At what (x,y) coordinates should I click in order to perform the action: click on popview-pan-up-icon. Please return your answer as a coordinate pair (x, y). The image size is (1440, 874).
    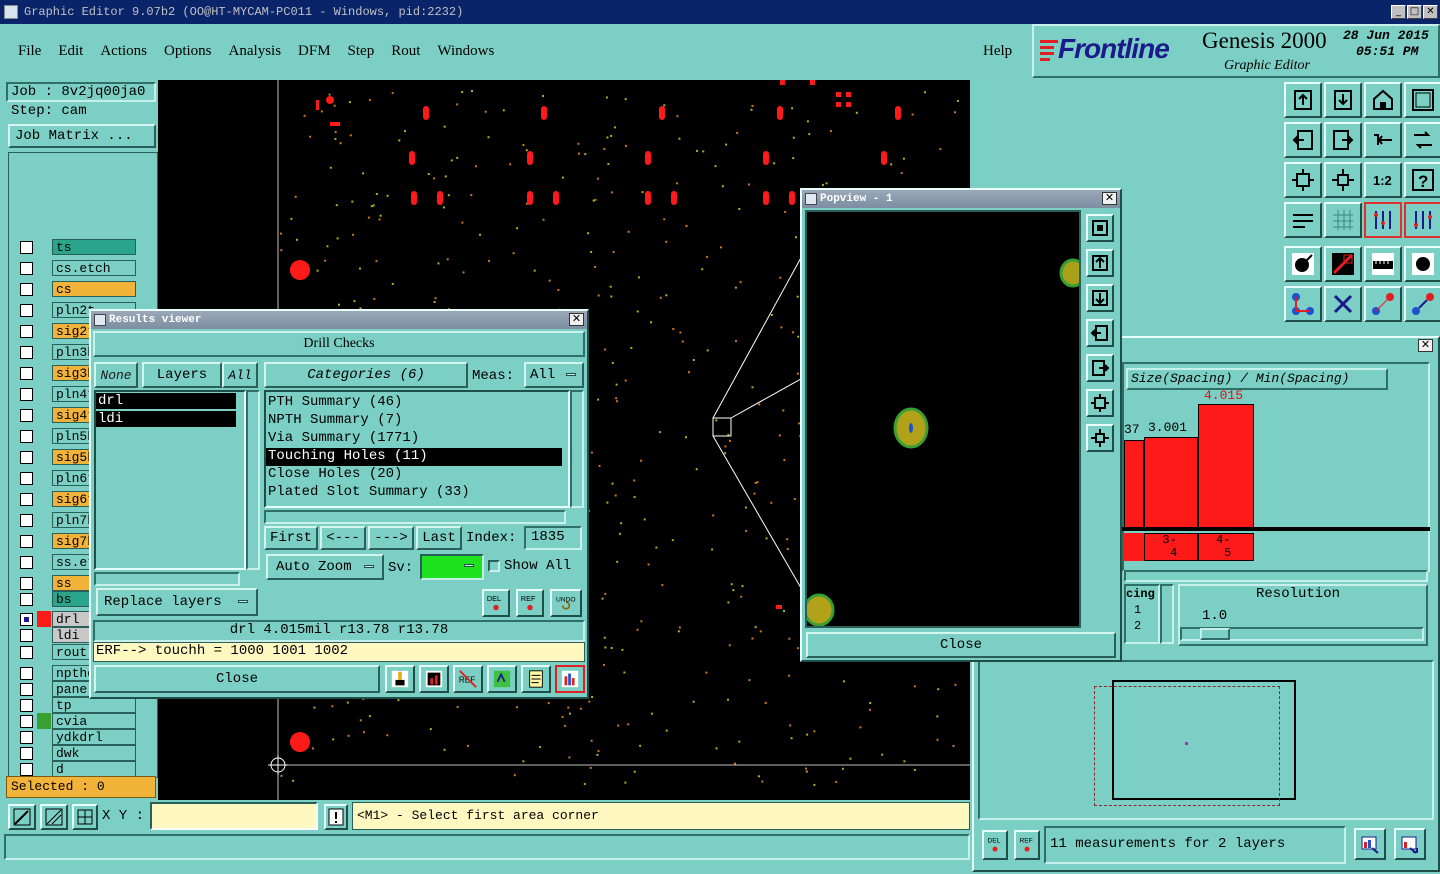
    Looking at the image, I should click on (1100, 263).